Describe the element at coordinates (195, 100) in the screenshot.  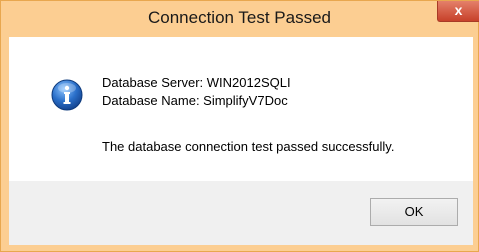
I see `database-name-text: Database Name: SimplifyV7Doc` at that location.